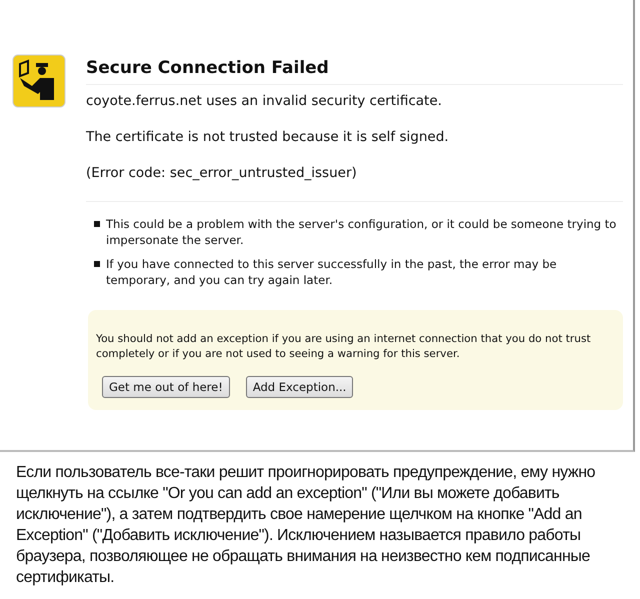 This screenshot has height=599, width=640. What do you see at coordinates (264, 101) in the screenshot?
I see `error-message: coyote.ferrus.net uses an invalid security certificate.` at bounding box center [264, 101].